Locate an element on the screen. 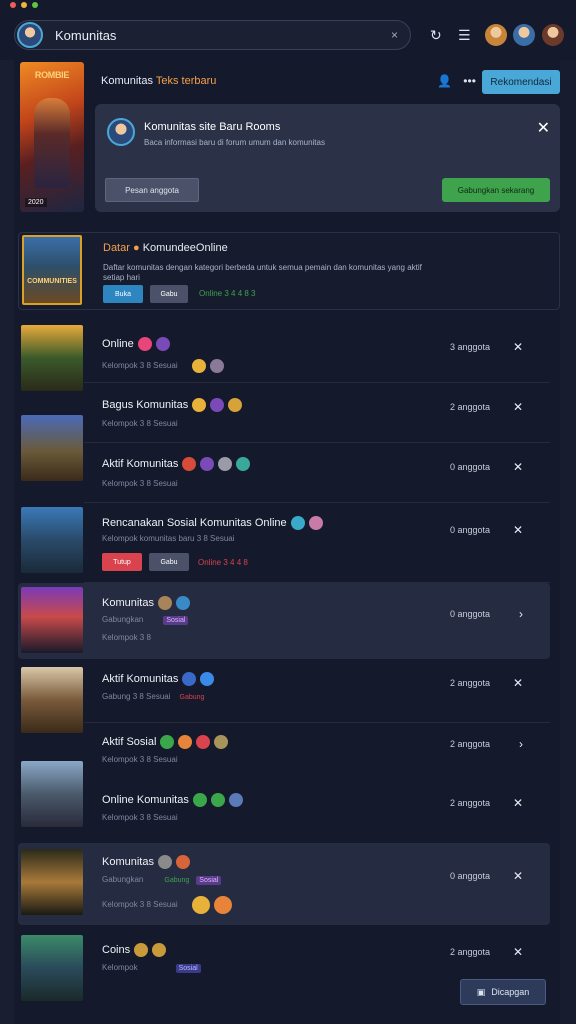  community-name: Online Komunitas is located at coordinates (172, 800).